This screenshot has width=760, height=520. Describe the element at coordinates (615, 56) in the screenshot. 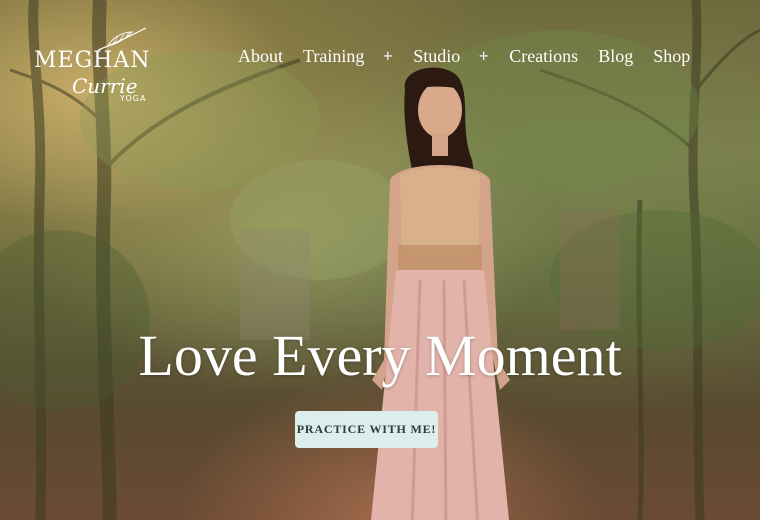

I see `nav-item-blog: Blog` at that location.